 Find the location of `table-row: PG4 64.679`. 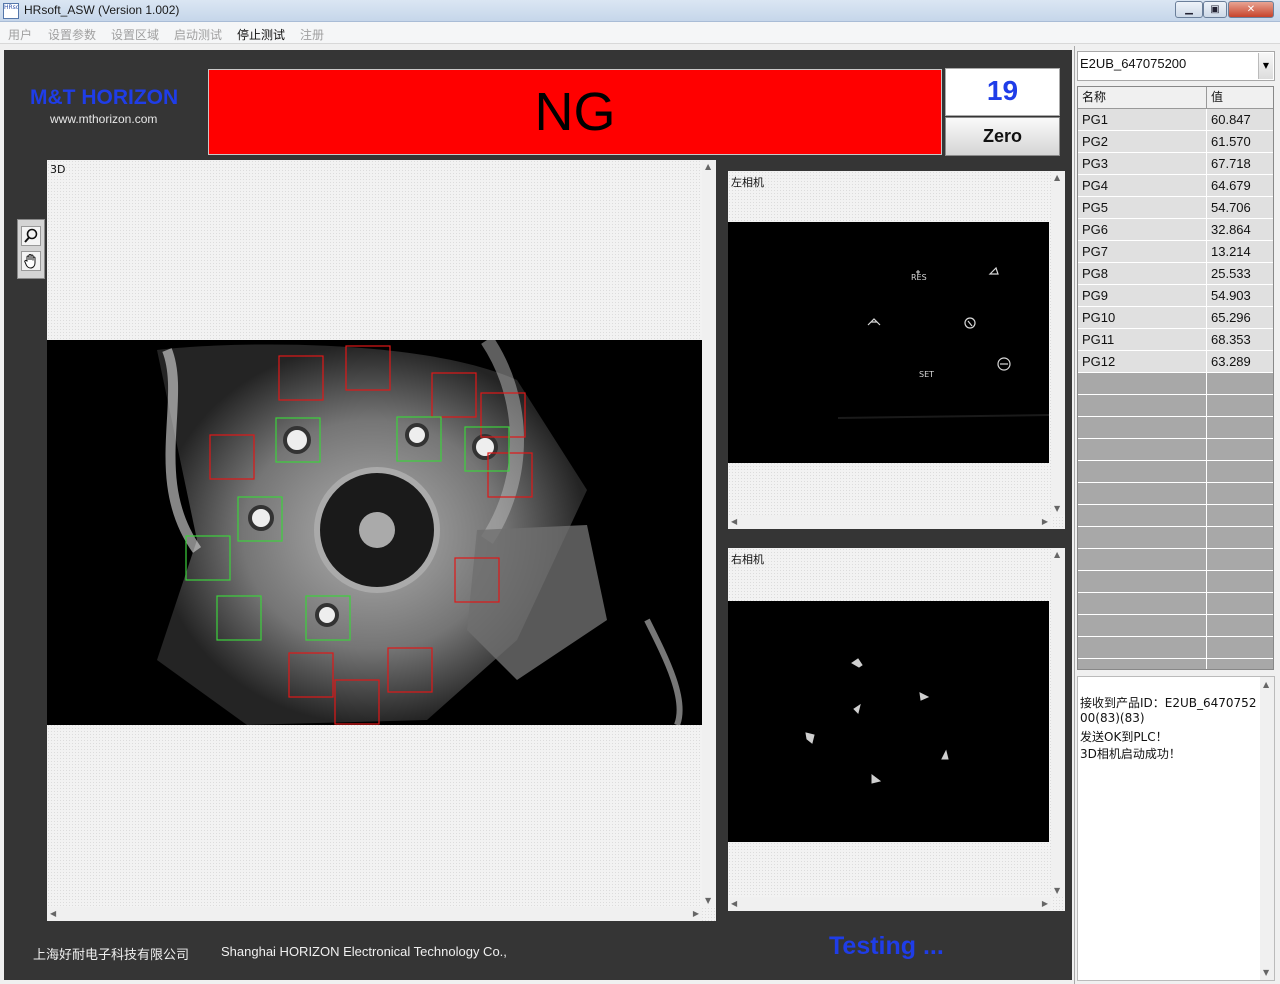

table-row: PG4 64.679 is located at coordinates (1175, 186).